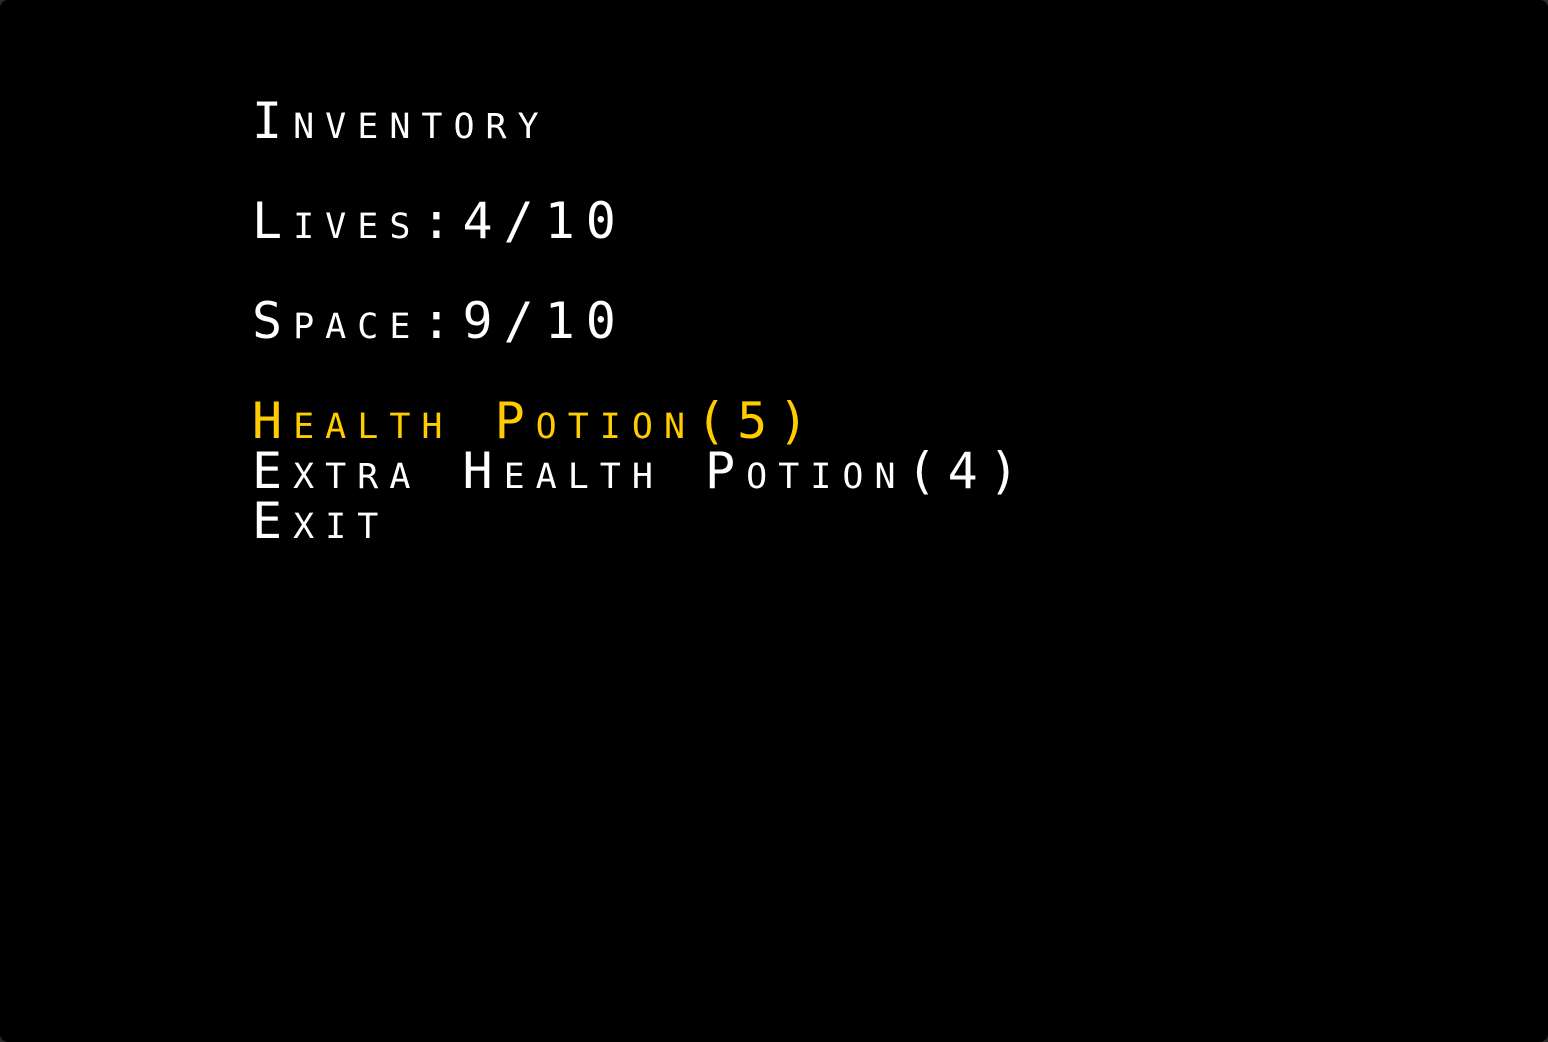  I want to click on space-readout: Space:9/10, so click(439, 321).